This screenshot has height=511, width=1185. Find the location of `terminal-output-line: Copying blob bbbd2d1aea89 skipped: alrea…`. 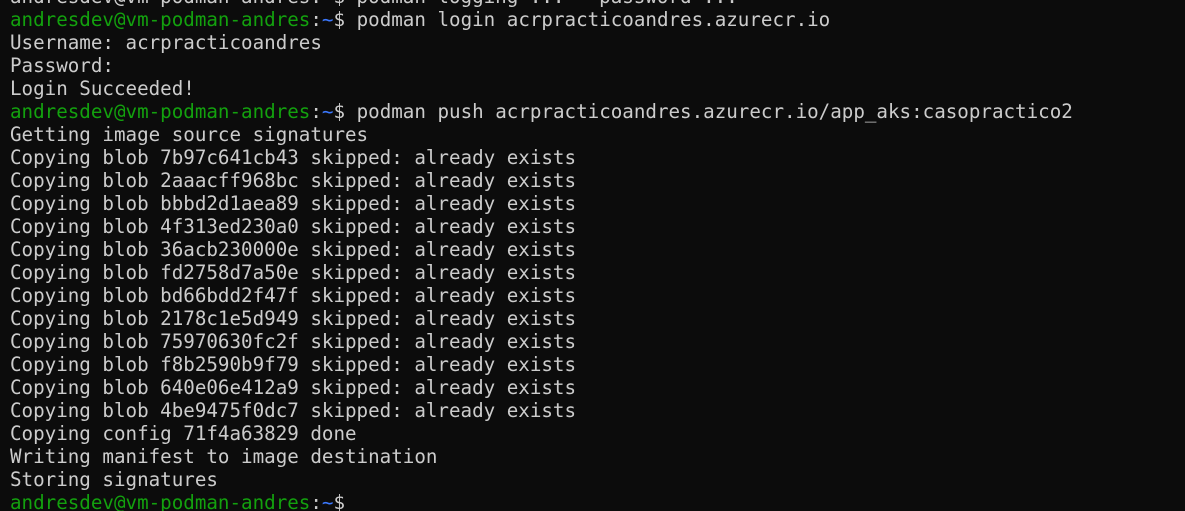

terminal-output-line: Copying blob bbbd2d1aea89 skipped: alrea… is located at coordinates (293, 203).